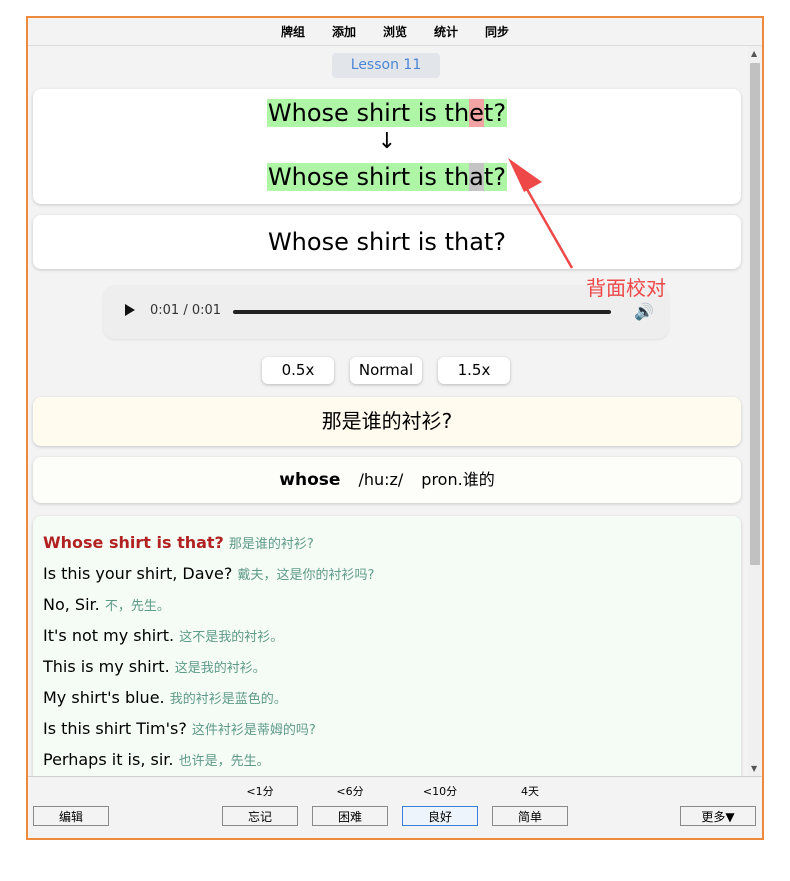 The image size is (790, 881). What do you see at coordinates (163, 635) in the screenshot?
I see `dialogue-line: It's not my shirt. 这不是我的衬衫。` at bounding box center [163, 635].